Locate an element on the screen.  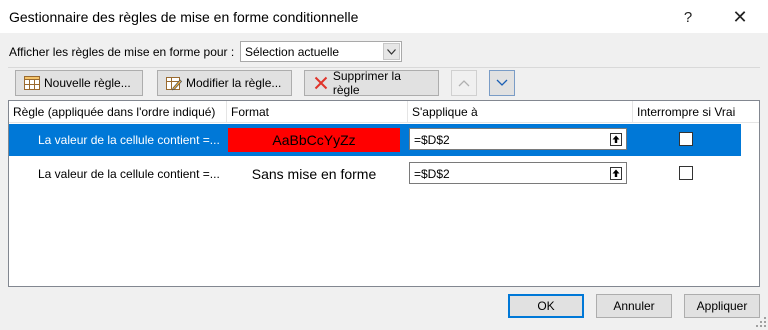
apply-button: Appliquer is located at coordinates (722, 306).